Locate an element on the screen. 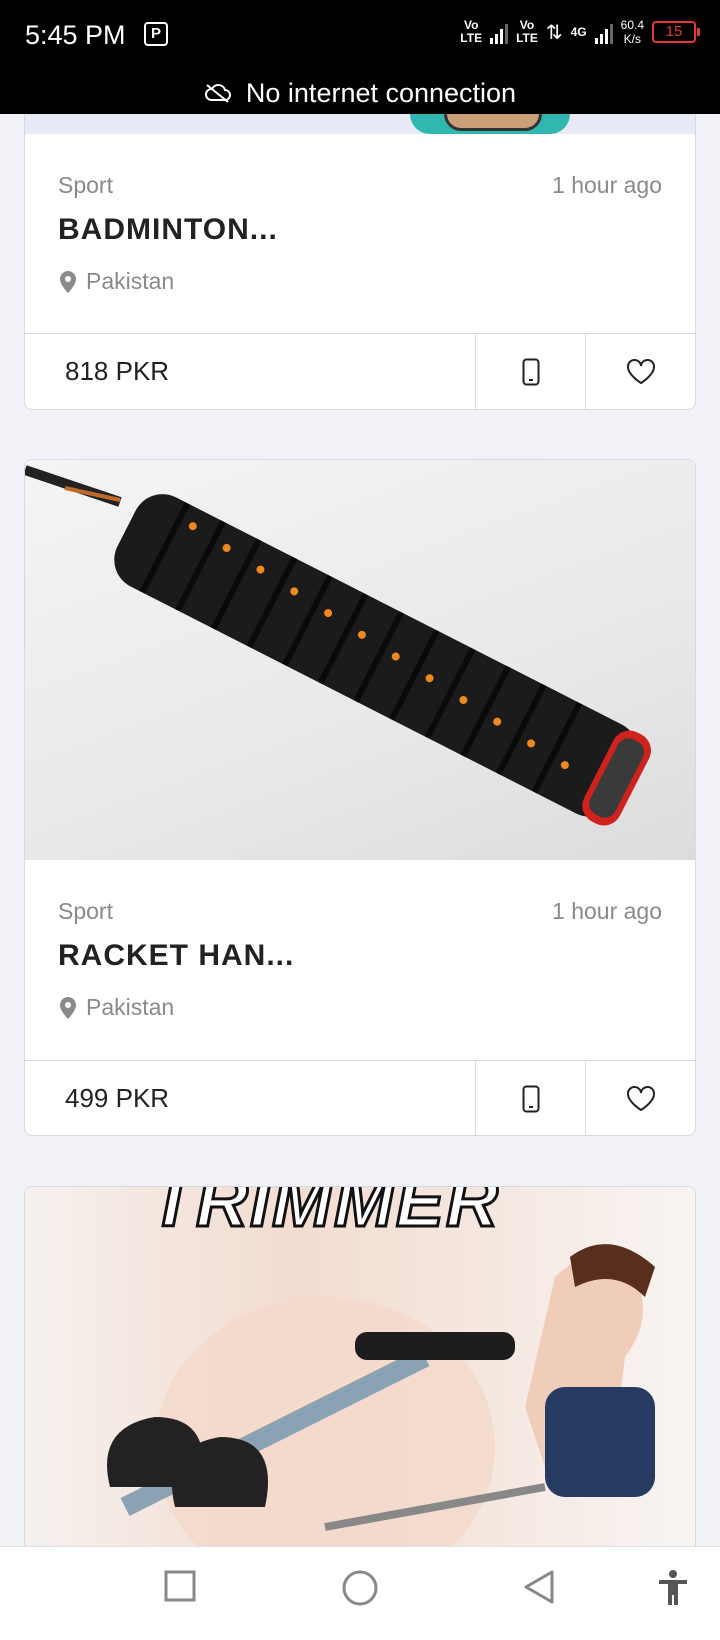  data-transfer-icon: ⇅ is located at coordinates (554, 32).